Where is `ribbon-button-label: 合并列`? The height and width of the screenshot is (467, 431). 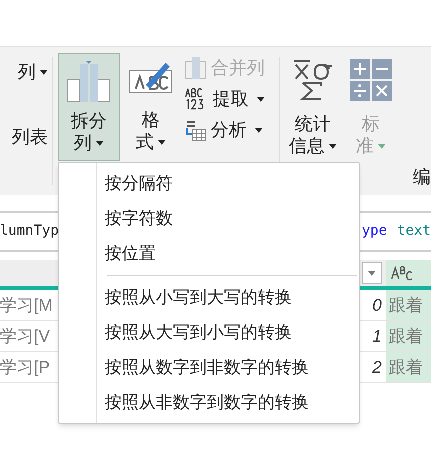
ribbon-button-label: 合并列 is located at coordinates (238, 68).